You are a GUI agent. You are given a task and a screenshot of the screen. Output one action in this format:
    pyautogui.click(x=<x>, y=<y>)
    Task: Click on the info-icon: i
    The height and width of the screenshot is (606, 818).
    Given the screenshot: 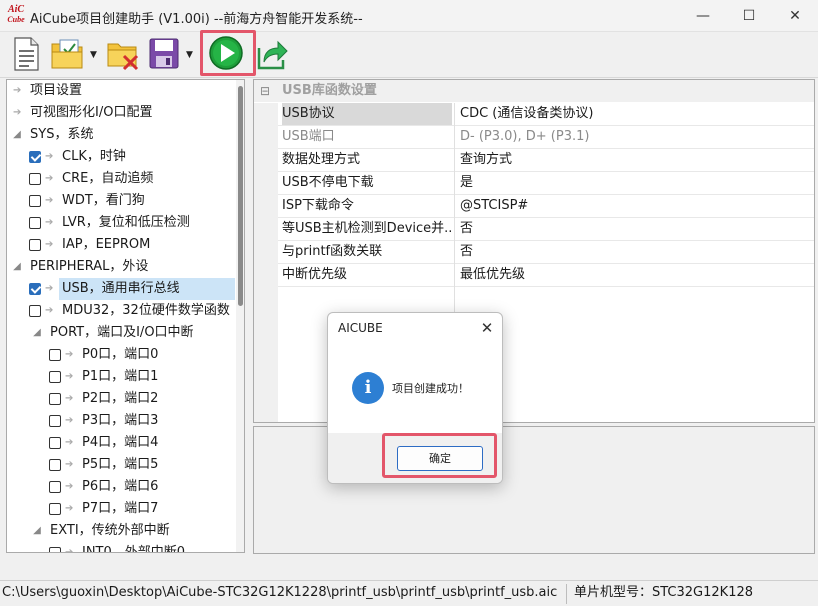 What is the action you would take?
    pyautogui.click(x=368, y=388)
    